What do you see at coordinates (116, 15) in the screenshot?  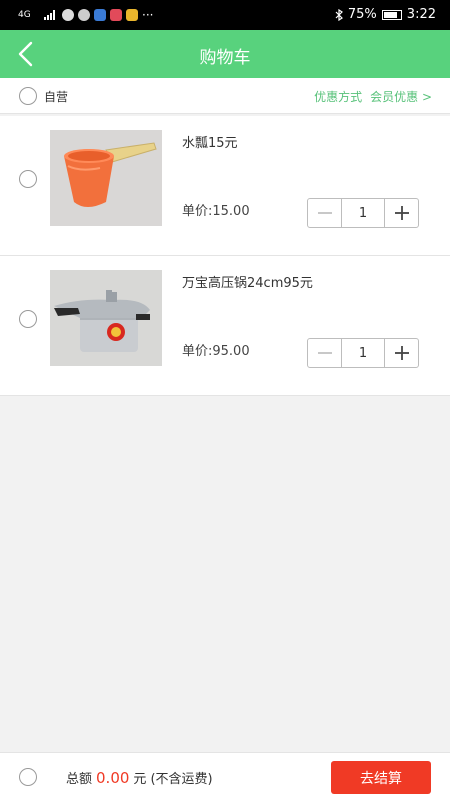 I see `camera-app-icon` at bounding box center [116, 15].